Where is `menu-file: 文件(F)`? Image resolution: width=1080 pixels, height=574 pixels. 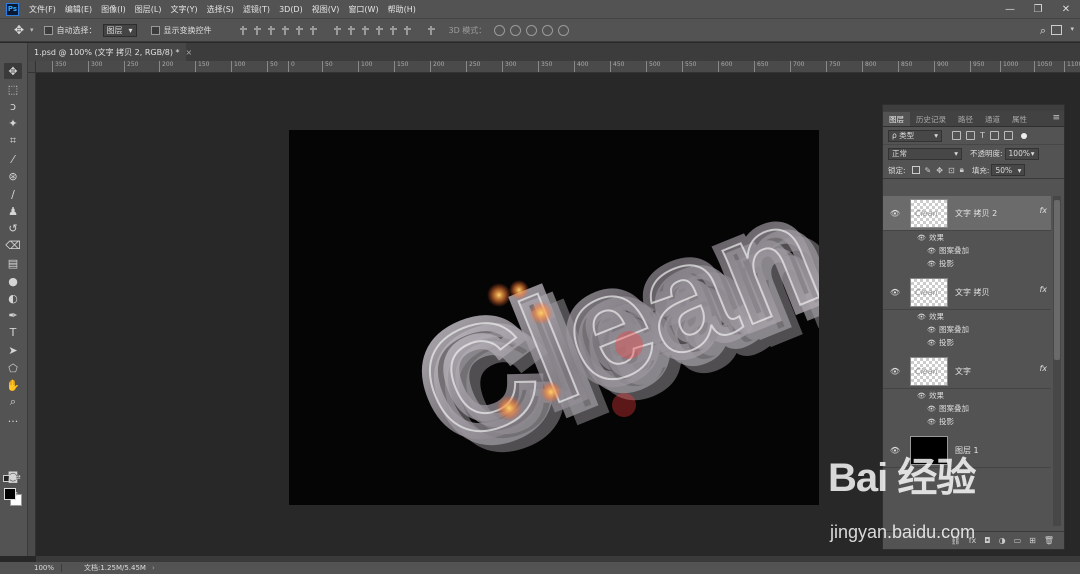 menu-file: 文件(F) is located at coordinates (42, 9).